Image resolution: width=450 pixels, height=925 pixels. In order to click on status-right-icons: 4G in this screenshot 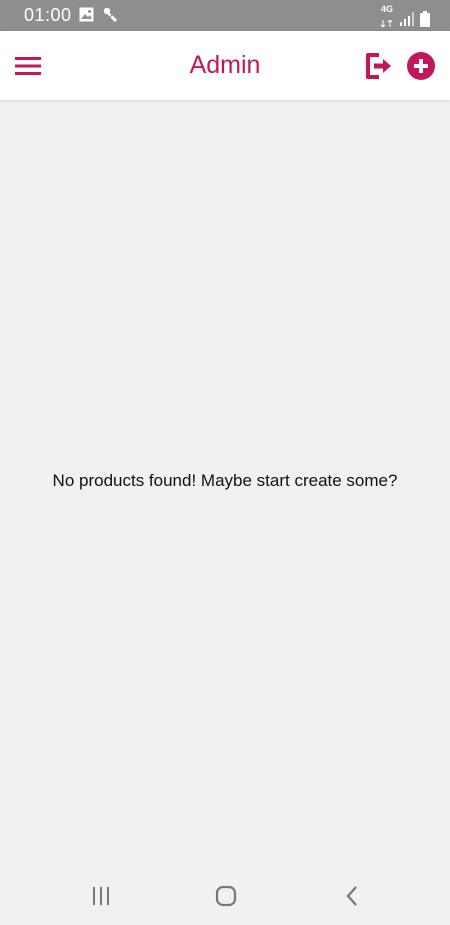, I will do `click(405, 18)`.